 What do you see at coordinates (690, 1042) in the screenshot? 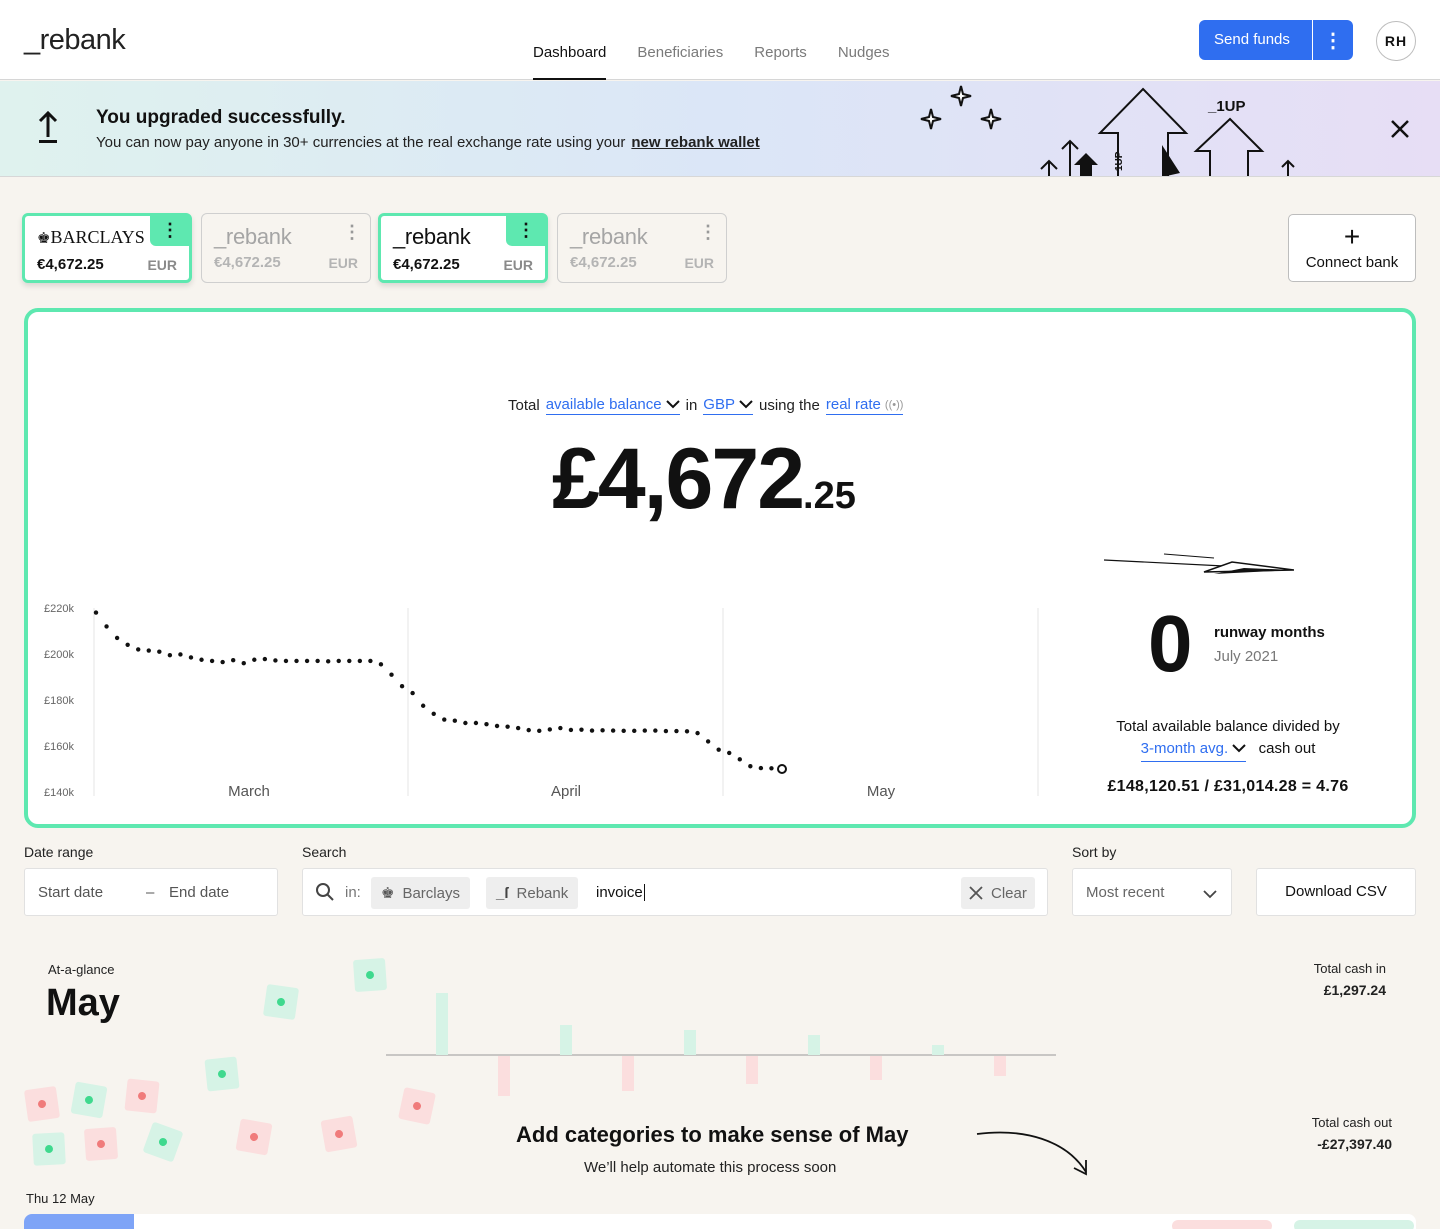
I see `cash-in-bar` at bounding box center [690, 1042].